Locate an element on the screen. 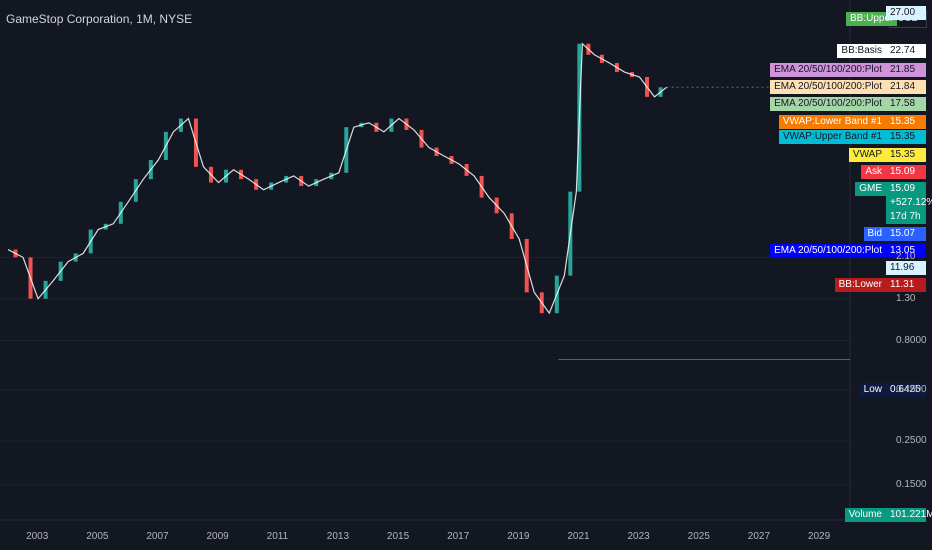 The image size is (932, 550). x-tick-label: 2021 is located at coordinates (578, 536).